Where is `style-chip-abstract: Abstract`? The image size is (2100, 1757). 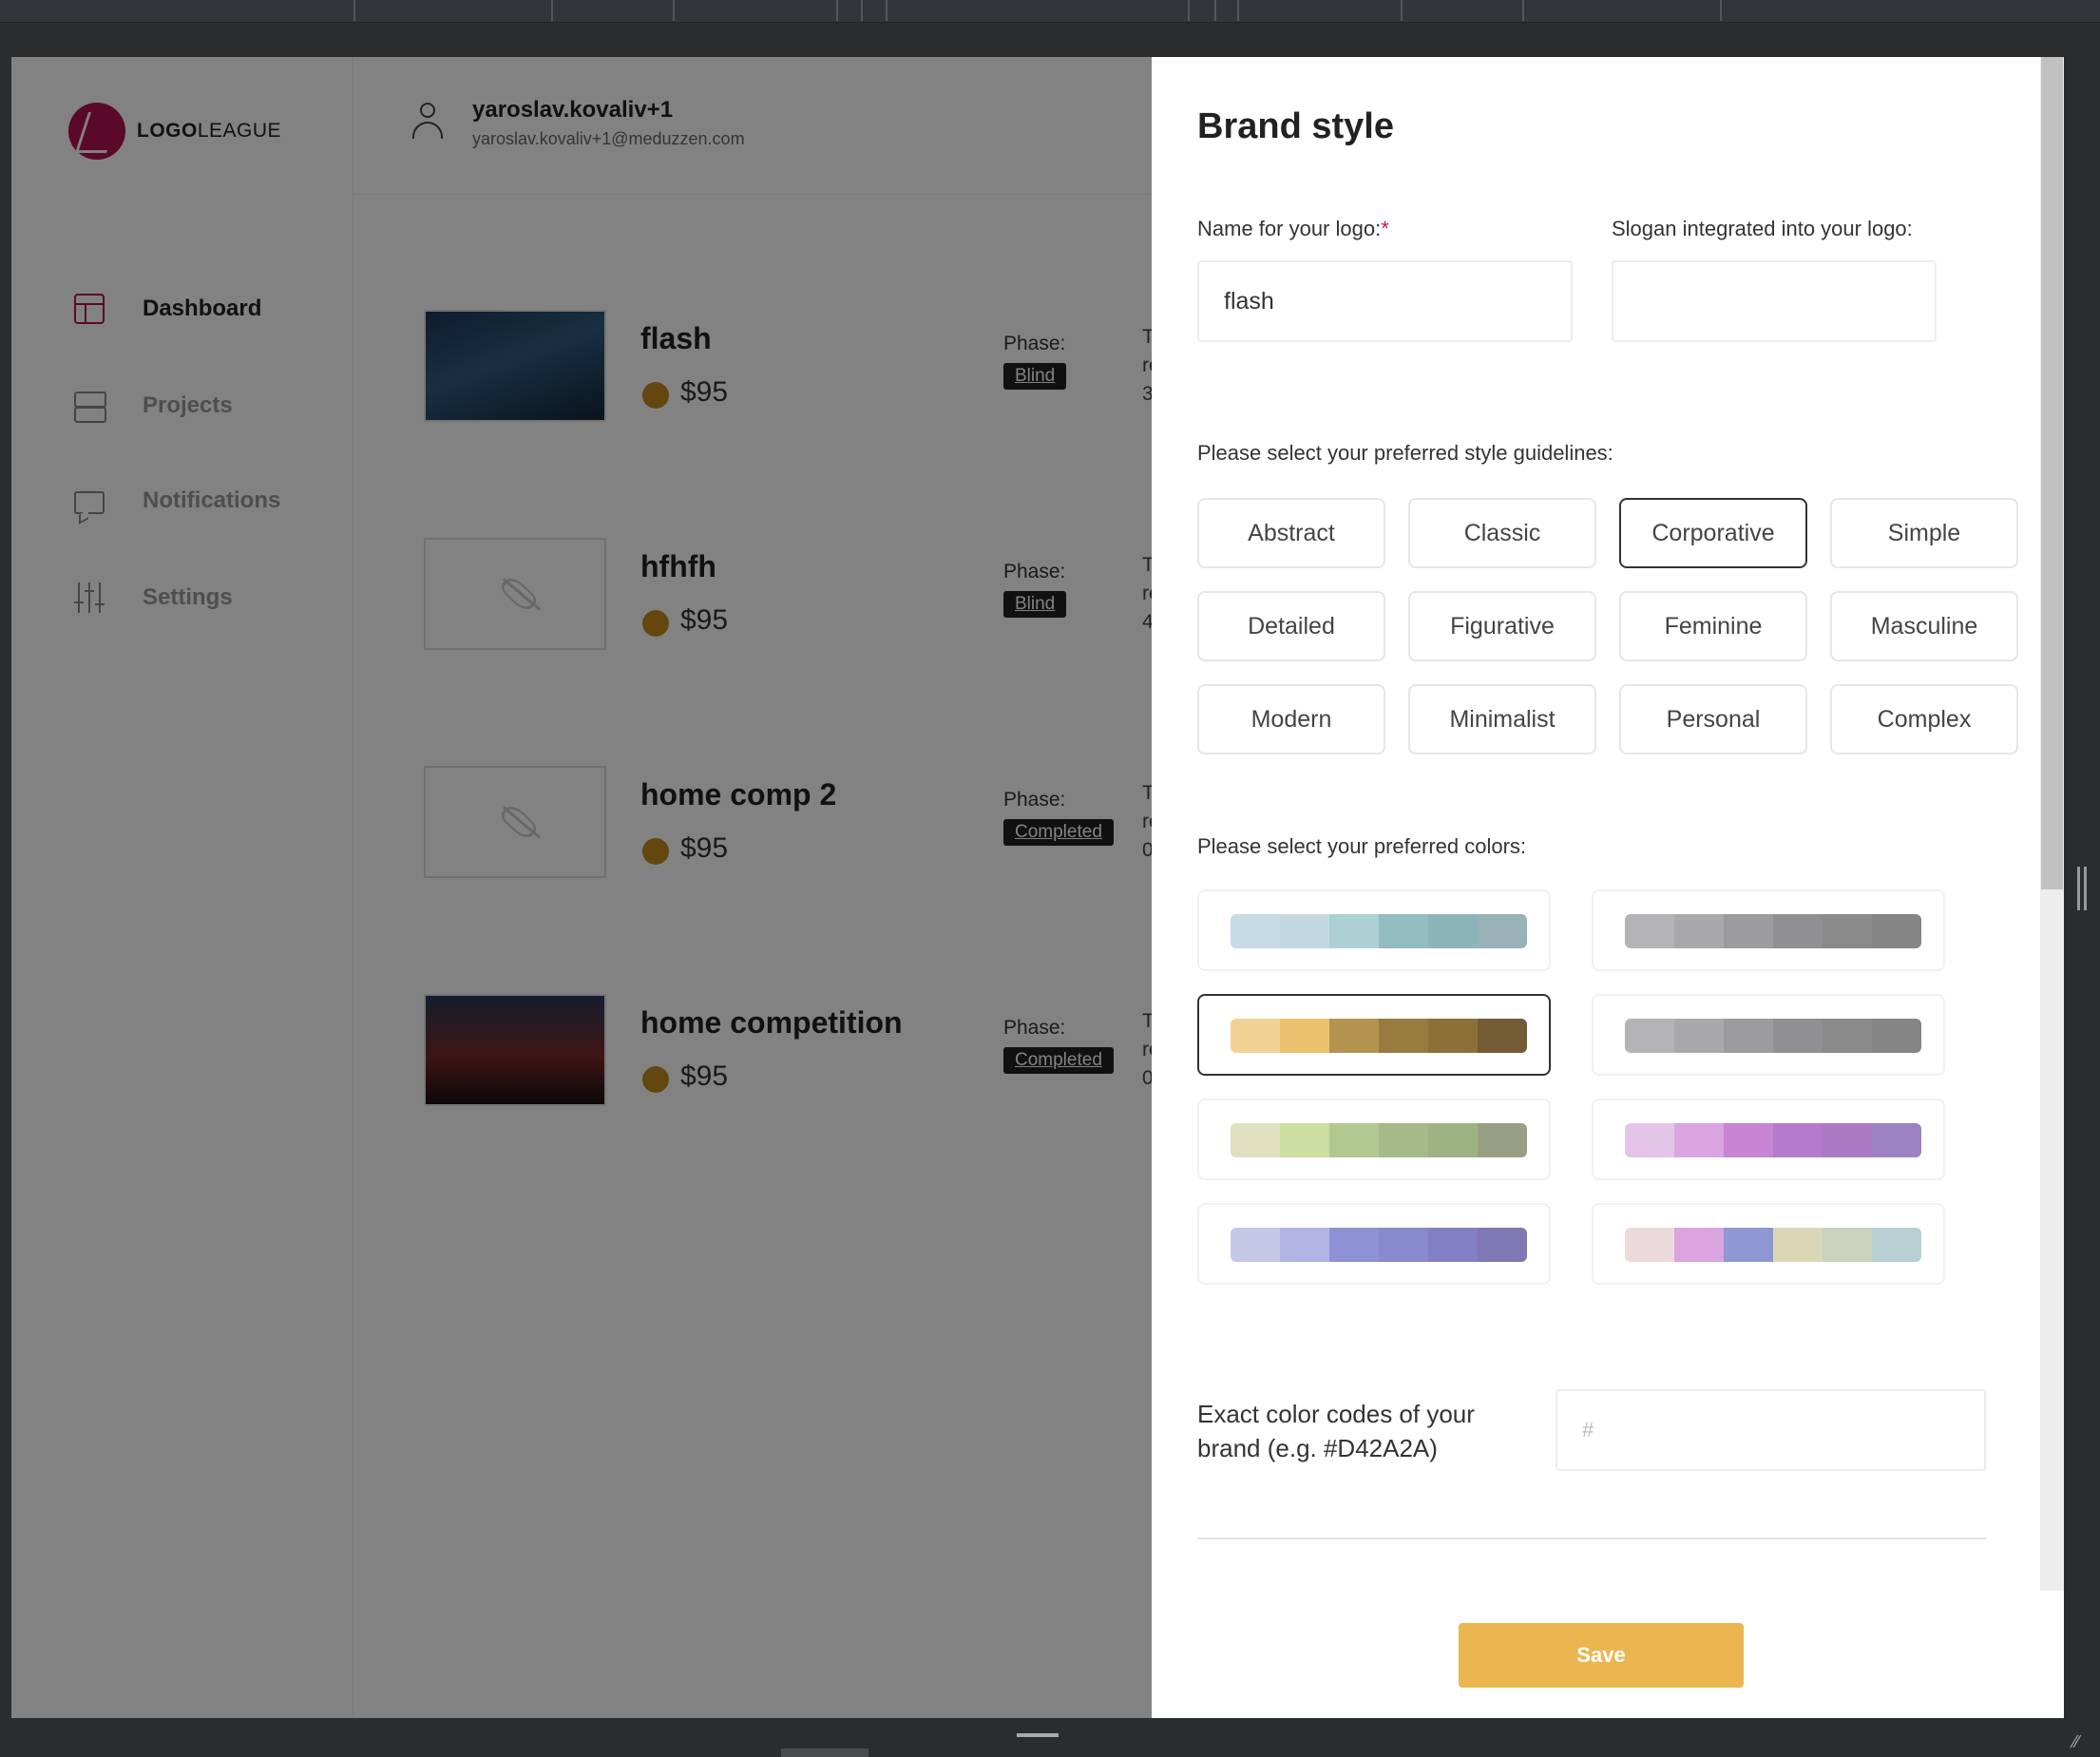
style-chip-abstract: Abstract is located at coordinates (1291, 533).